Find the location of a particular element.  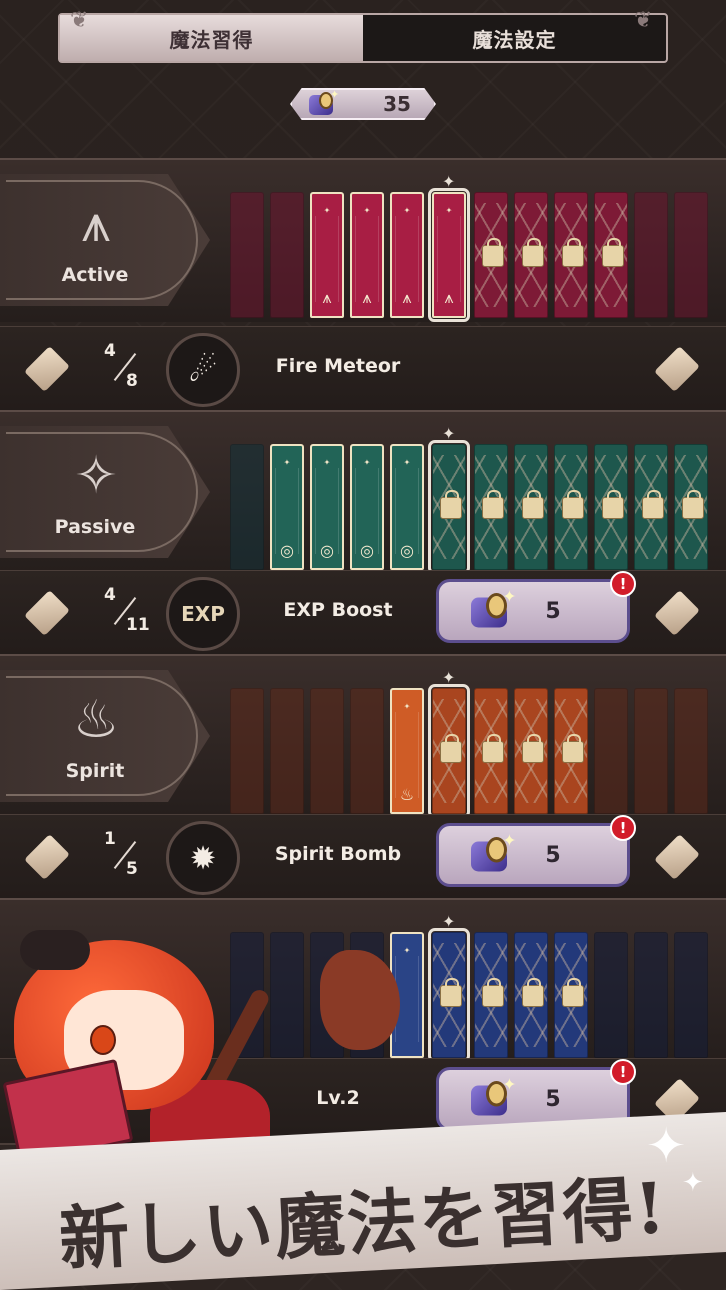

book-row: ✦ ⩚ ✦ ⩚ ✦ ⩚ ✦ ⩚ ✦ is located at coordinates (477, 247).